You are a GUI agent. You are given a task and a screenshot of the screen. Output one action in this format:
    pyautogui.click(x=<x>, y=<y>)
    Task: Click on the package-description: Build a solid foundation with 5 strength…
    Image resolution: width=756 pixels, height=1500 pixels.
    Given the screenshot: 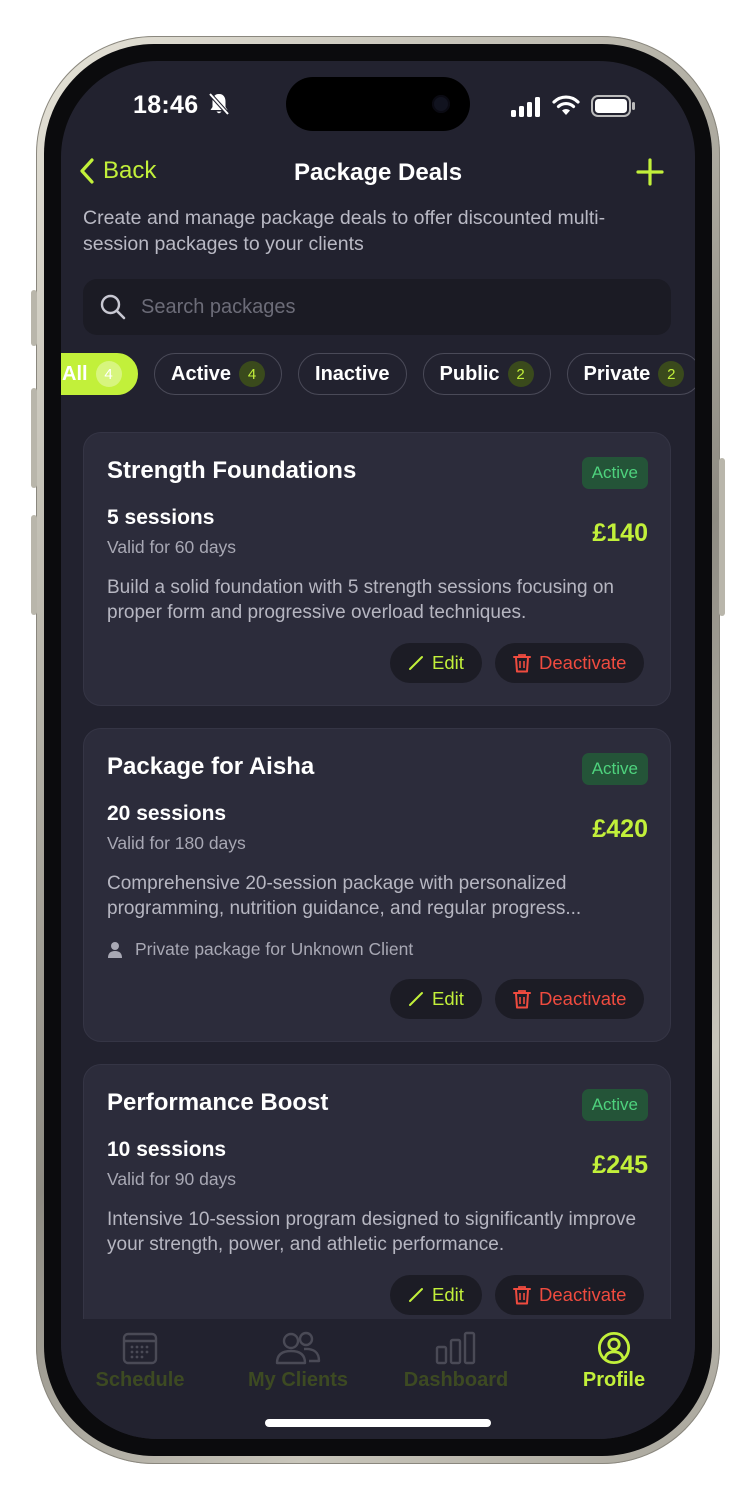 What is the action you would take?
    pyautogui.click(x=360, y=600)
    